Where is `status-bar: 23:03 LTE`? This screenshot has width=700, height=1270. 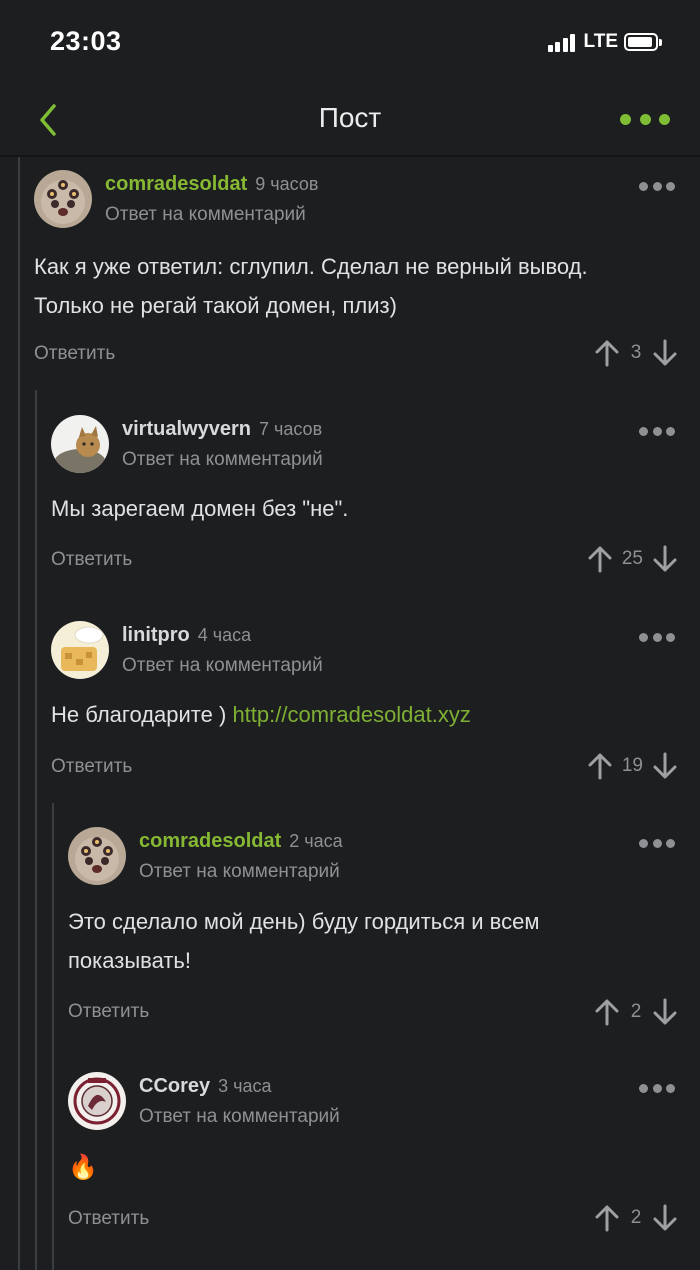
status-bar: 23:03 LTE is located at coordinates (350, 42).